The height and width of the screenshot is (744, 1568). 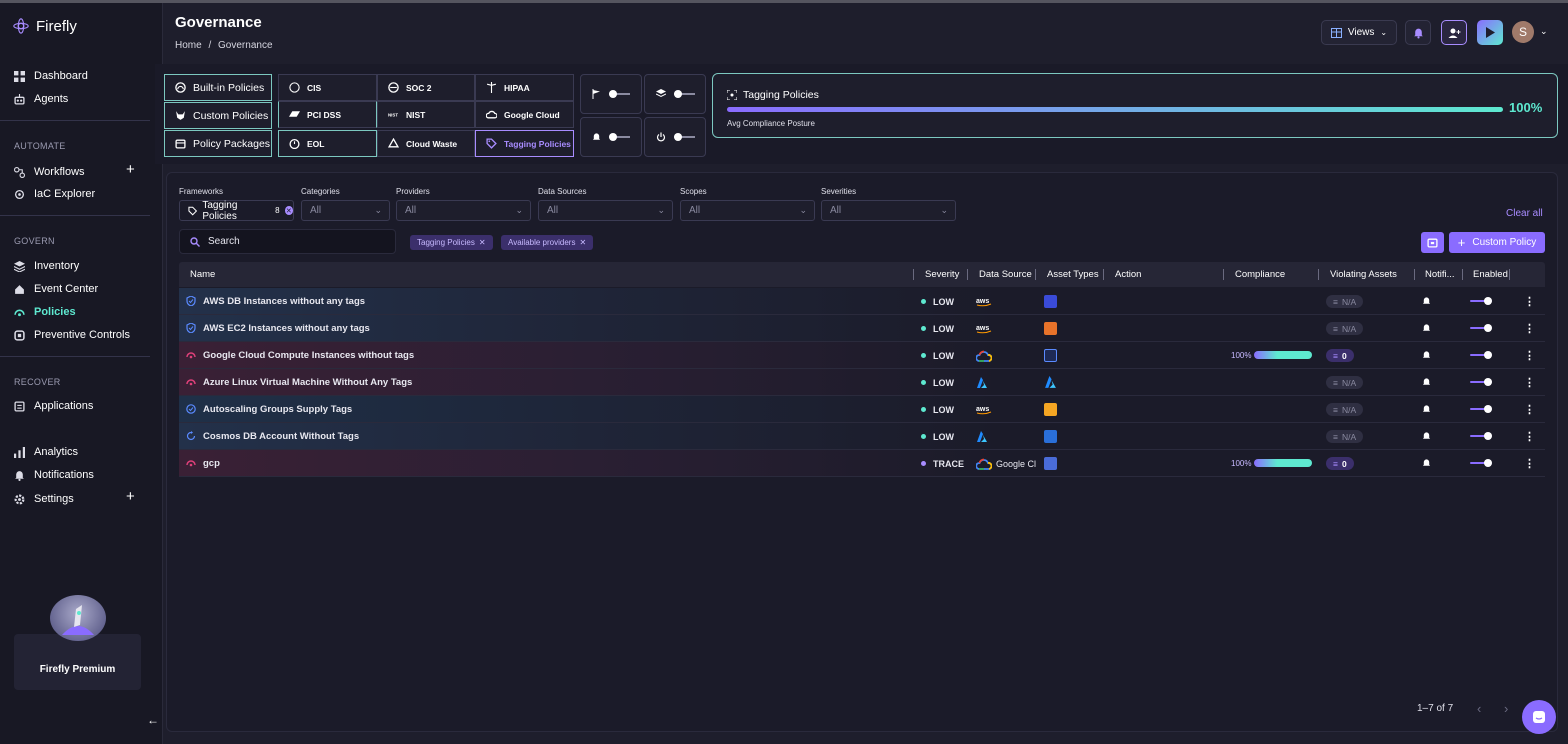 I want to click on collapse-sidebar-icon: ←, so click(x=153, y=720).